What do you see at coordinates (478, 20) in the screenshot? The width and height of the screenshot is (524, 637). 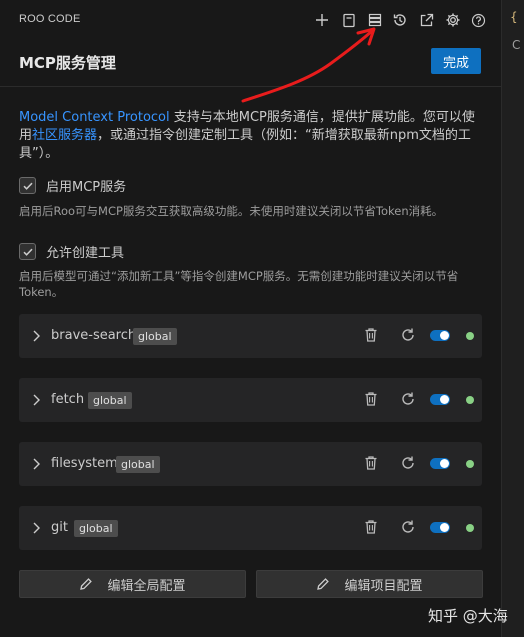 I see `help-icon` at bounding box center [478, 20].